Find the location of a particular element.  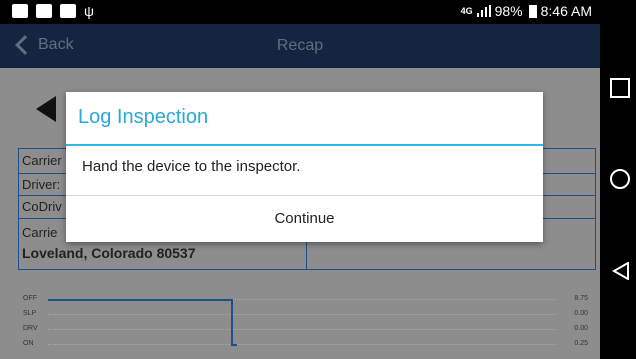

carrier-address-label: Carrie is located at coordinates (40, 232).